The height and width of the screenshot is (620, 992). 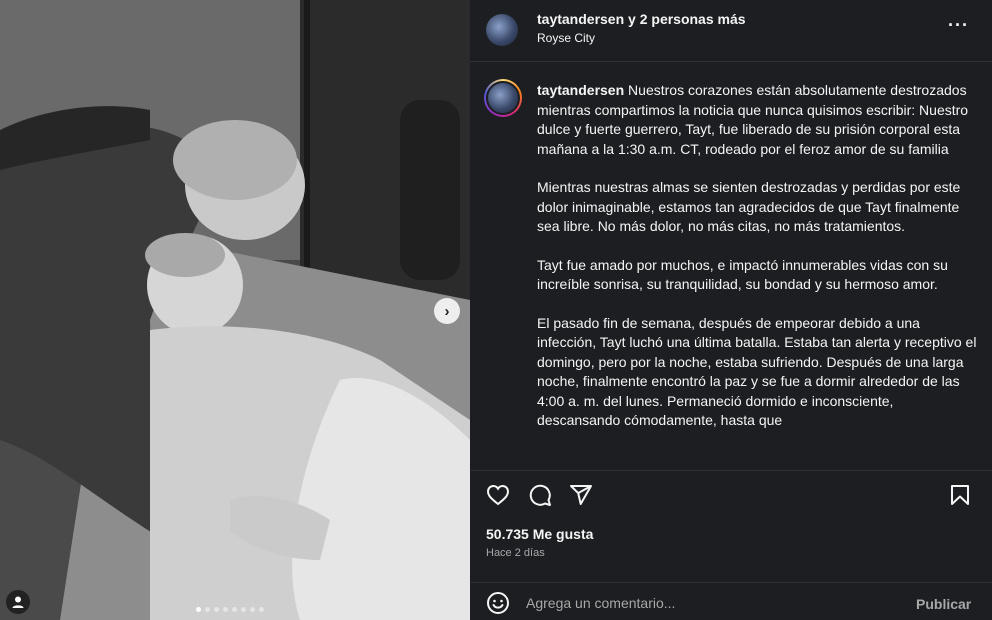 What do you see at coordinates (641, 19) in the screenshot?
I see `post-author-title: taytandersen y 2 personas más` at bounding box center [641, 19].